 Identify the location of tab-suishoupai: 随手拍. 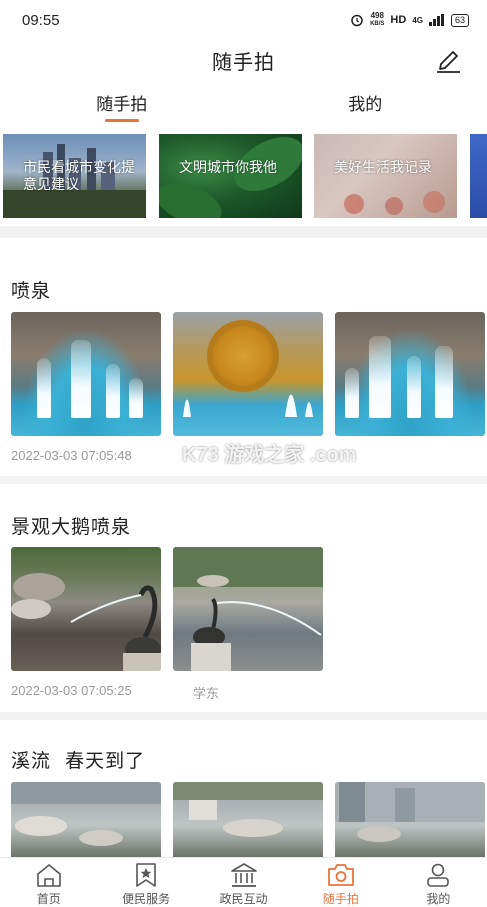
(122, 102).